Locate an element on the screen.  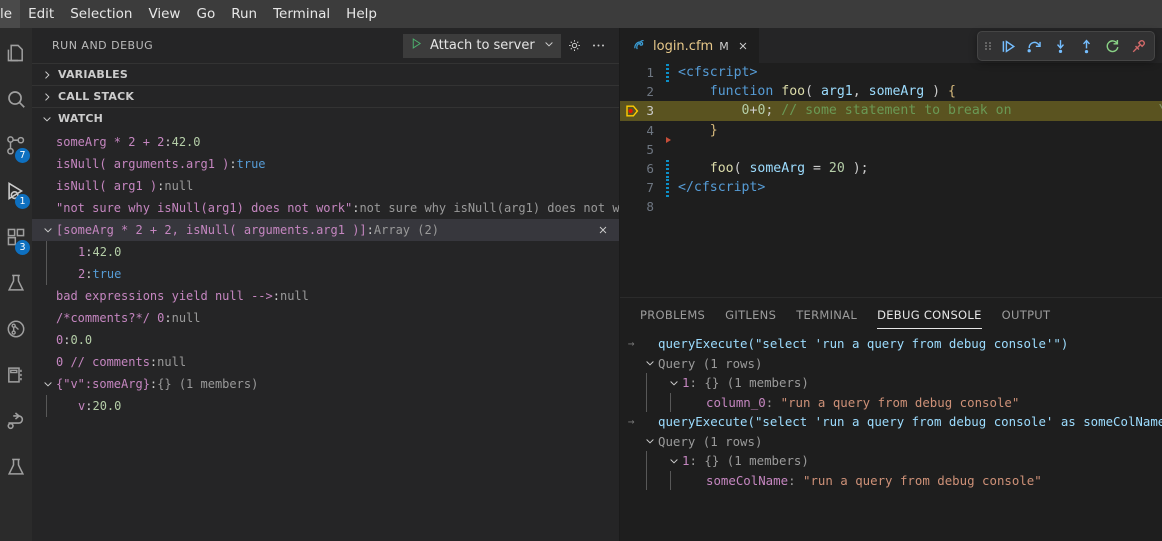
code-token: </cfscript> is located at coordinates (722, 188).